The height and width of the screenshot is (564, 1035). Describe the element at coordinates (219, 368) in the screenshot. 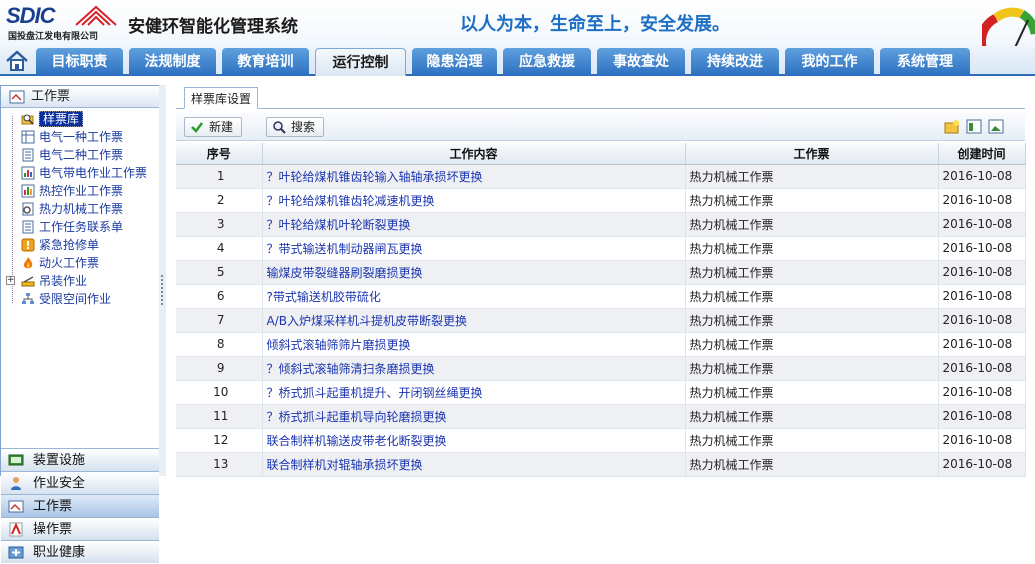

I see `row-index: 9` at that location.